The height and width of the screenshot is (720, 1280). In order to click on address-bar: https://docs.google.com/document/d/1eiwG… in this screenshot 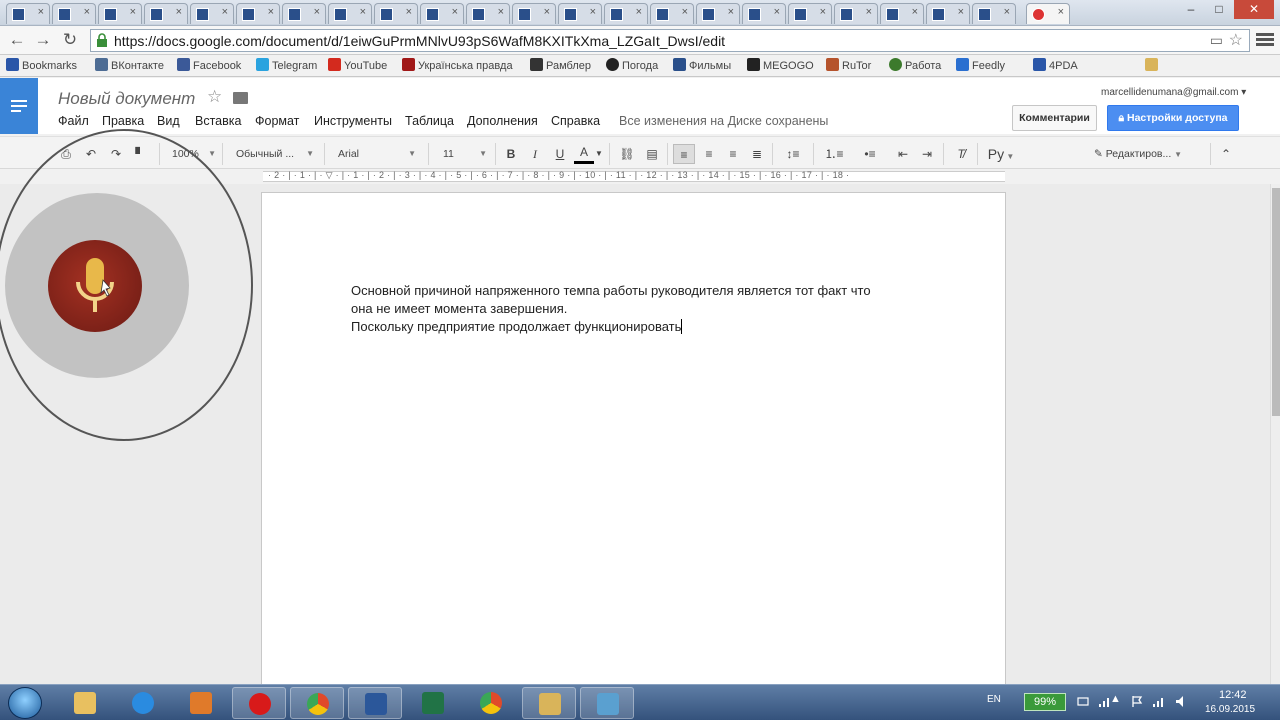, I will do `click(670, 40)`.